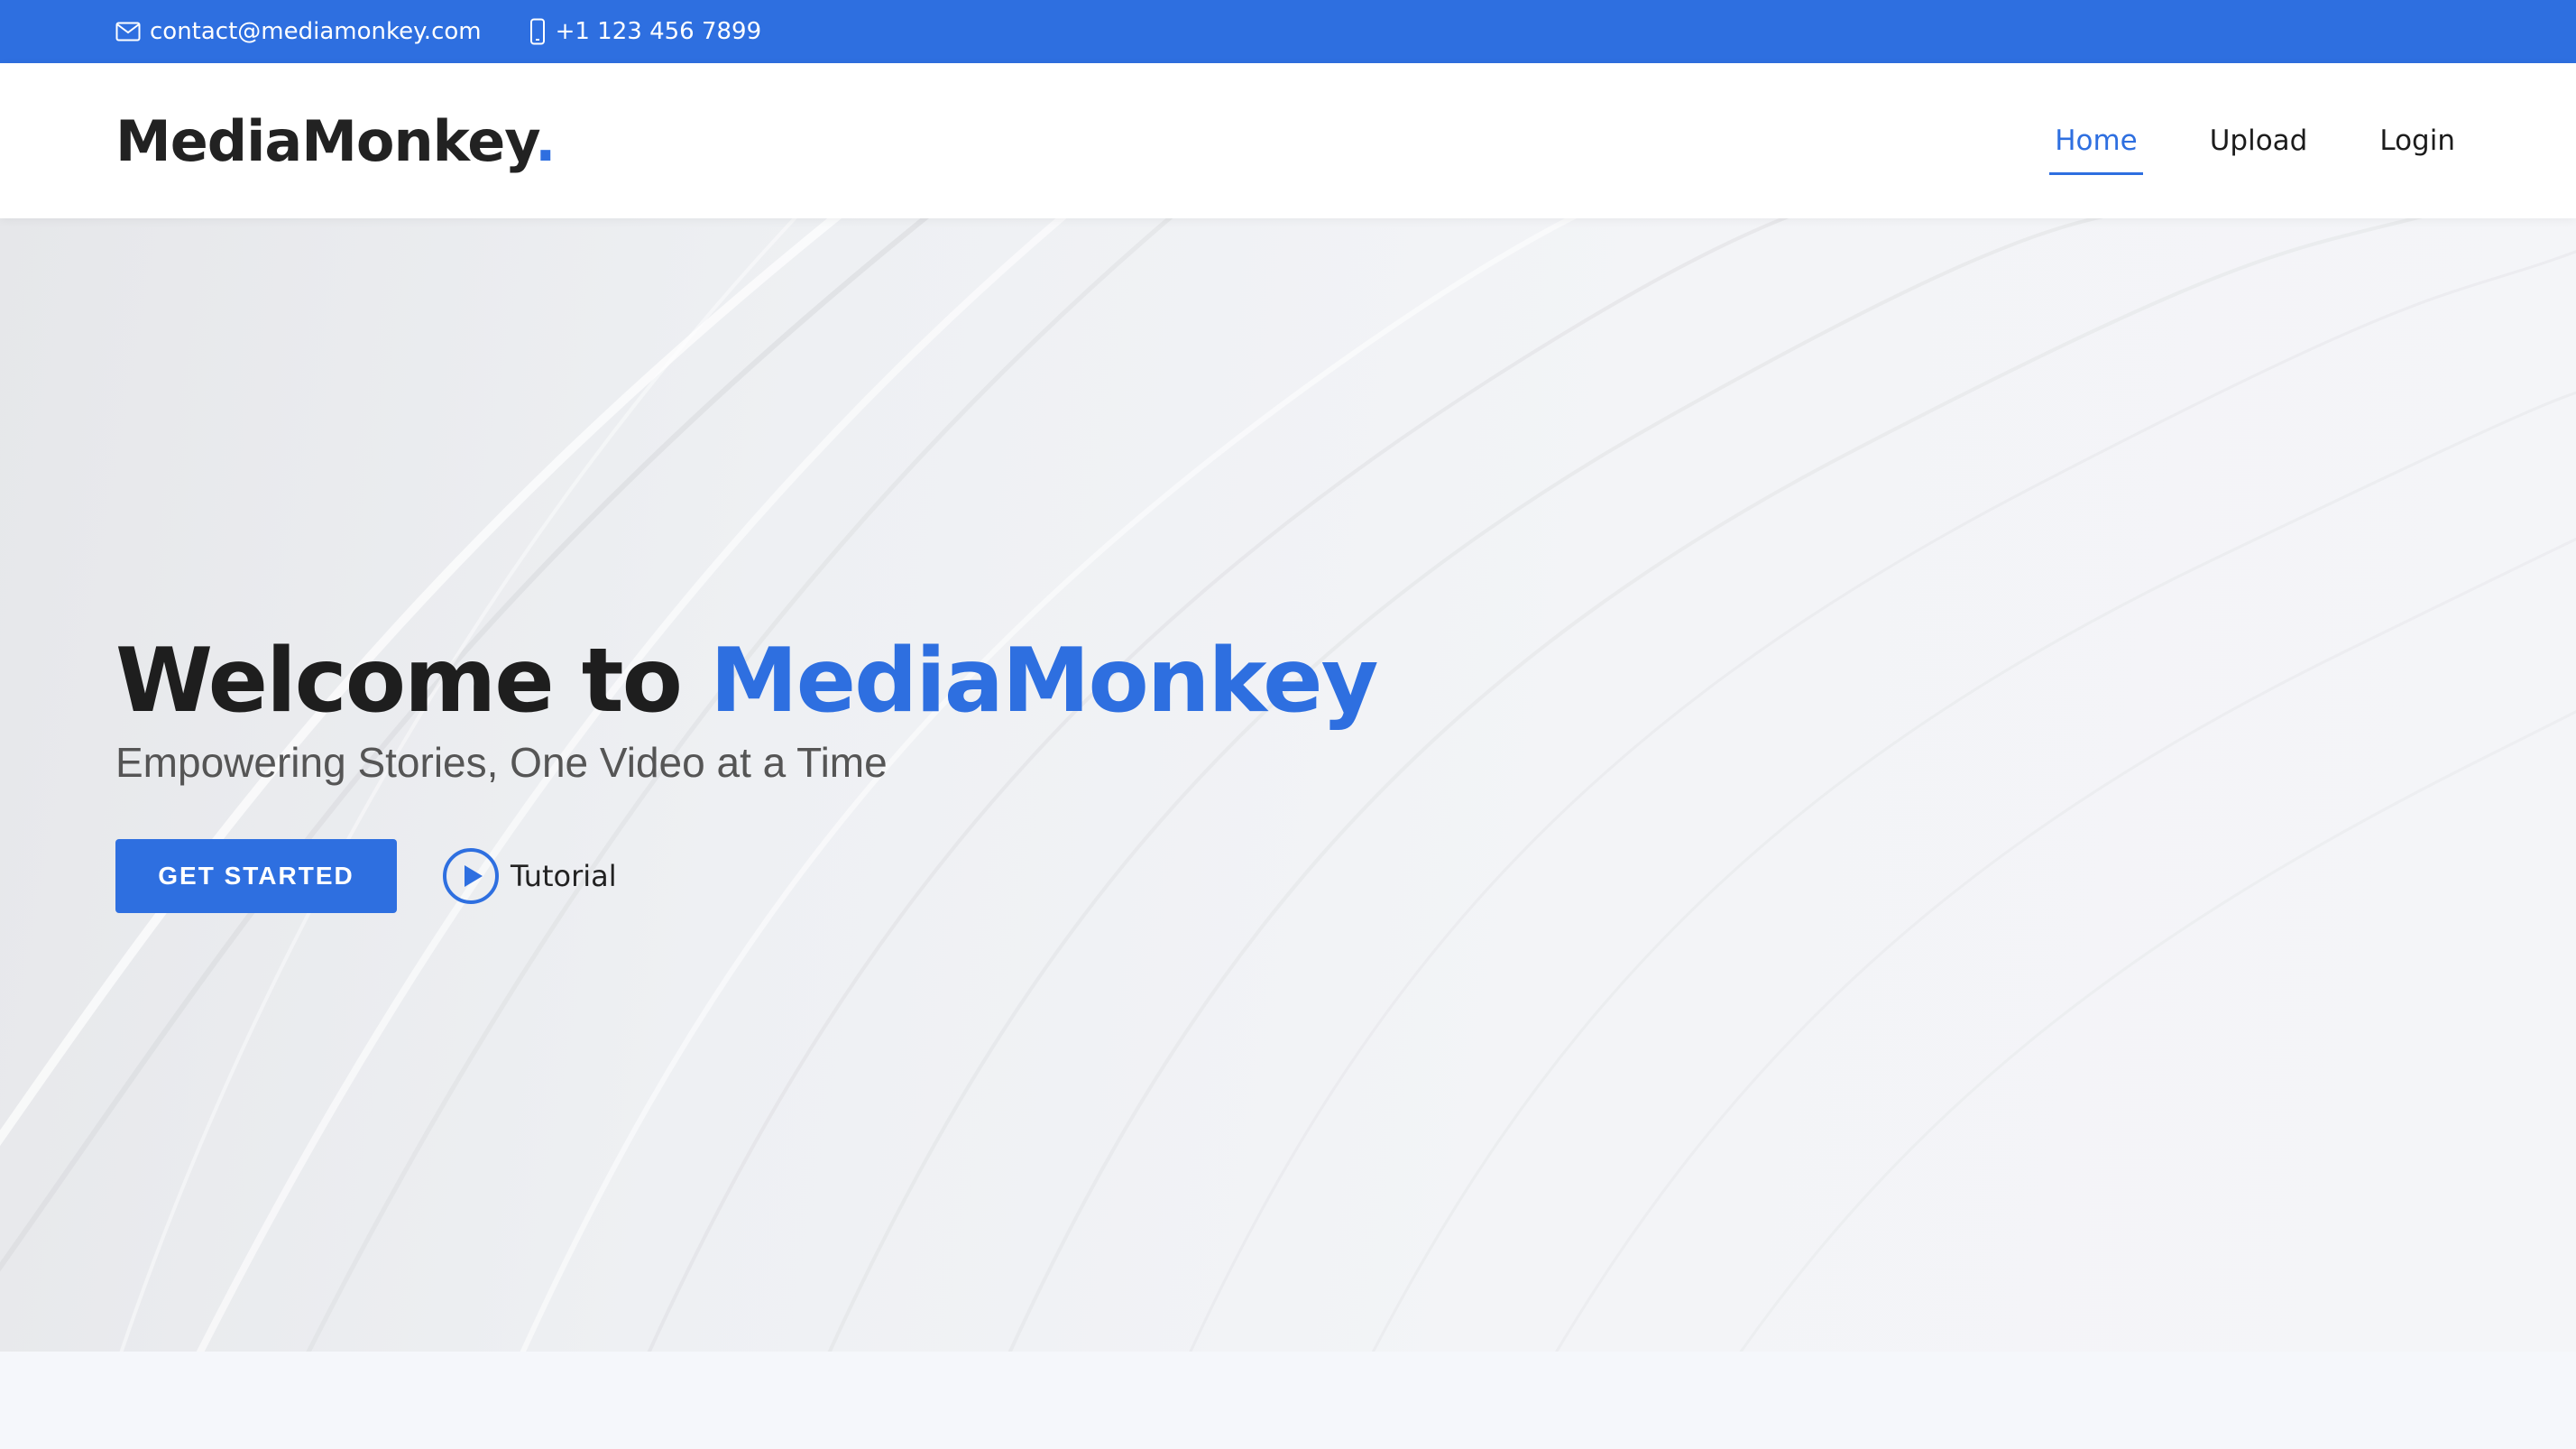 The height and width of the screenshot is (1449, 2576). I want to click on main-nav: Home Upload Login, so click(2224, 147).